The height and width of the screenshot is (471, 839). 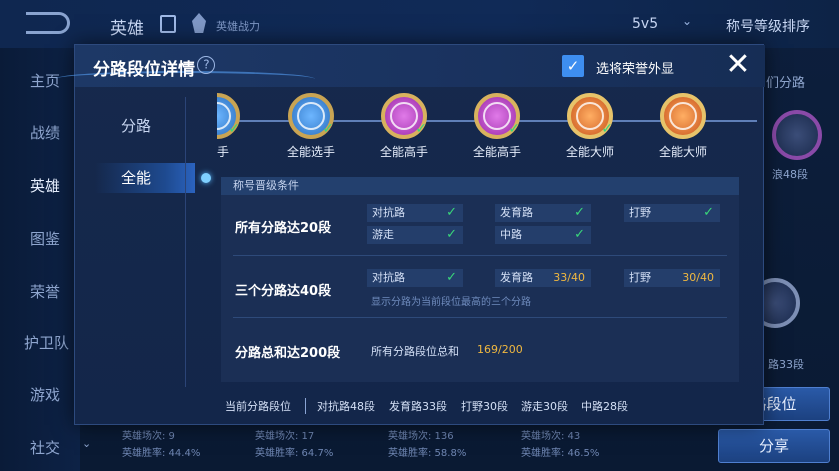 What do you see at coordinates (774, 446) in the screenshot?
I see `share-button: 分享` at bounding box center [774, 446].